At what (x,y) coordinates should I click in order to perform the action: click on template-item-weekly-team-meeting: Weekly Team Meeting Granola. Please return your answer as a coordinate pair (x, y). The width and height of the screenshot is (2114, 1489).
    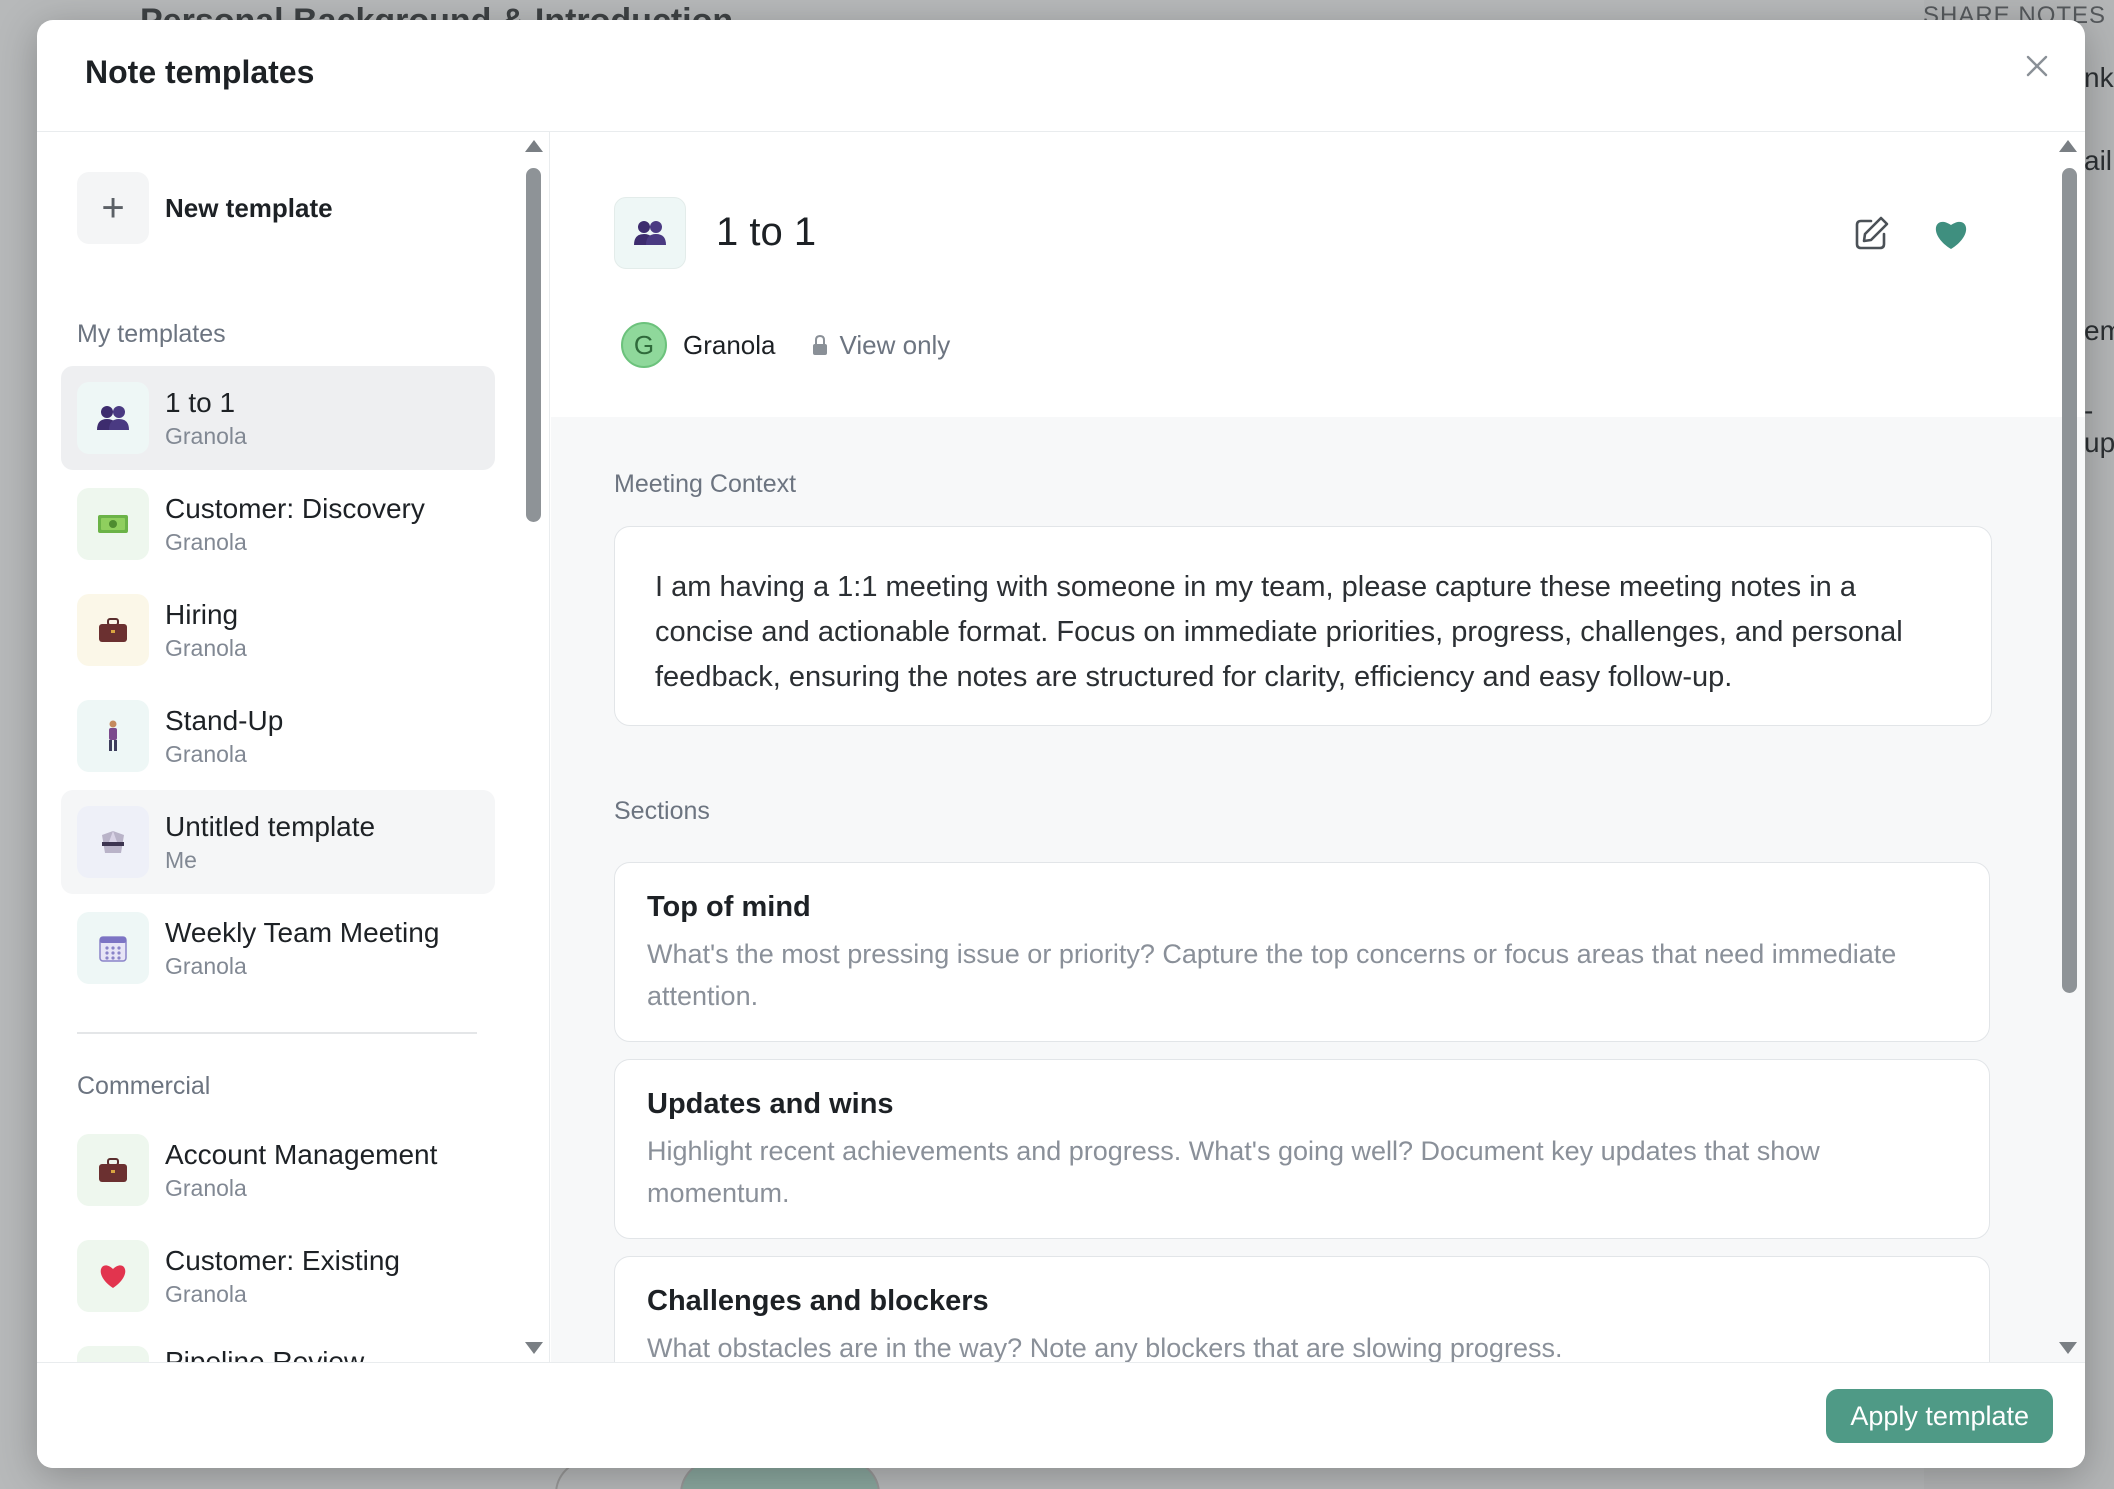
    Looking at the image, I should click on (278, 948).